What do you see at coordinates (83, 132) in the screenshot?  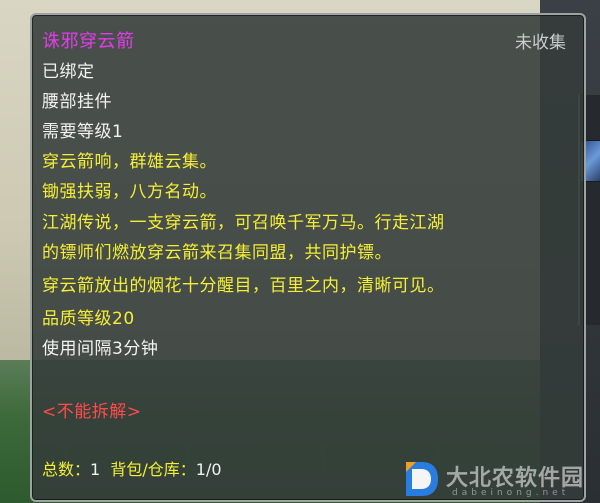 I see `level-requirement: 需要等级1` at bounding box center [83, 132].